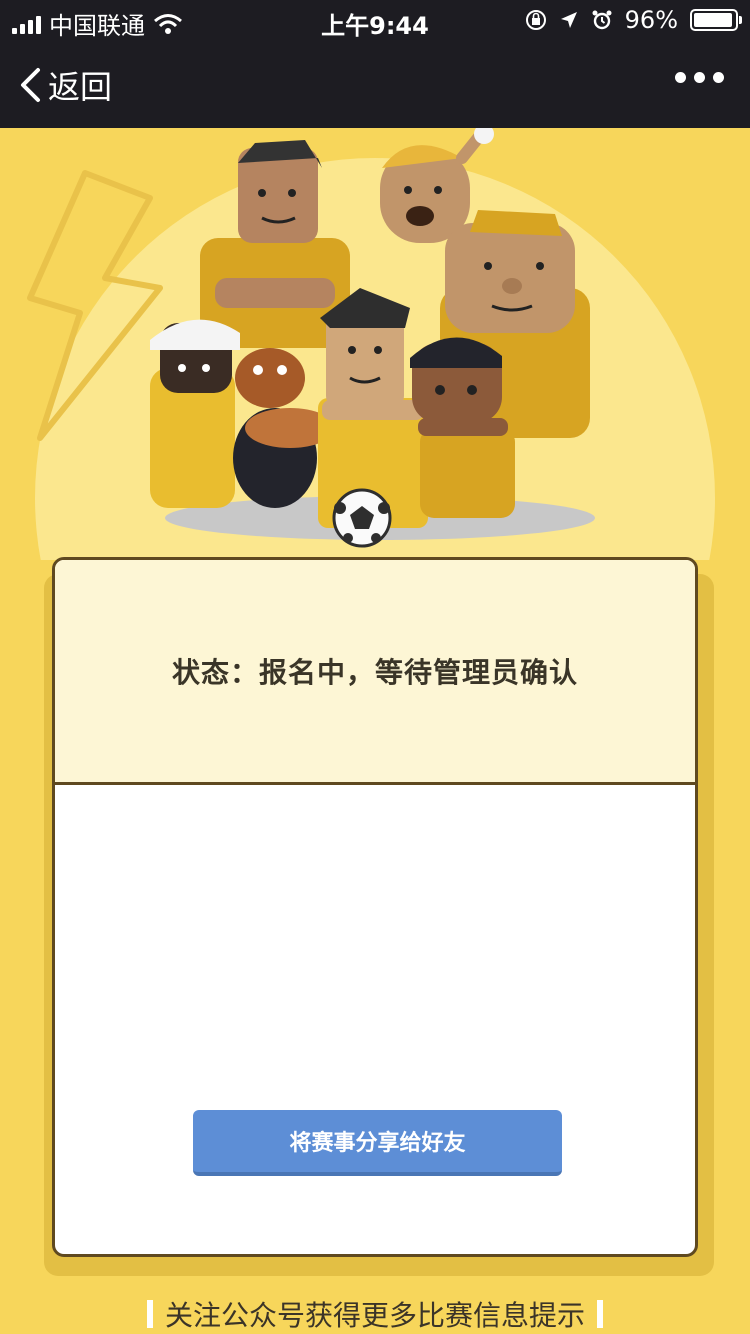 The image size is (750, 1334). What do you see at coordinates (462, 427) in the screenshot?
I see `player-small-right` at bounding box center [462, 427].